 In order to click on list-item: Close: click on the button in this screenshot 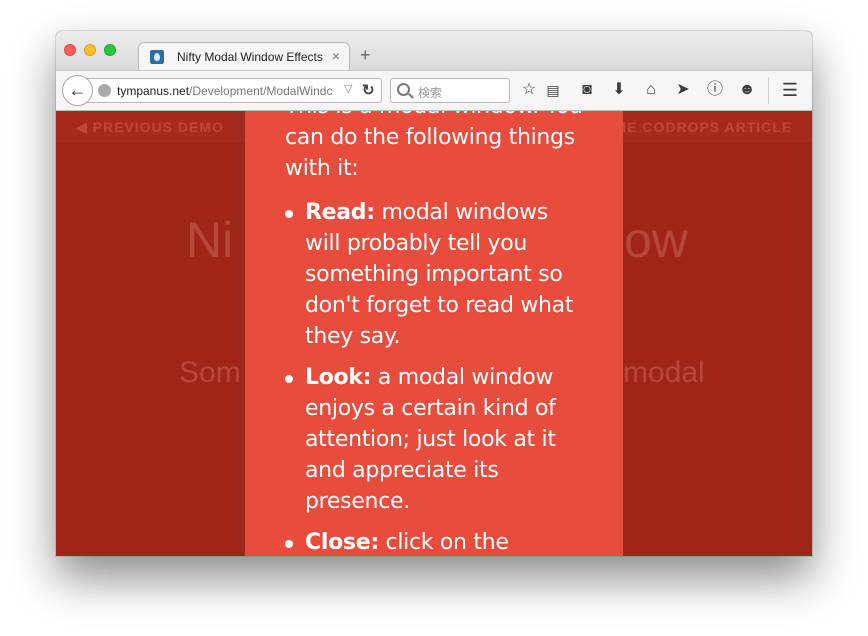, I will do `click(435, 541)`.